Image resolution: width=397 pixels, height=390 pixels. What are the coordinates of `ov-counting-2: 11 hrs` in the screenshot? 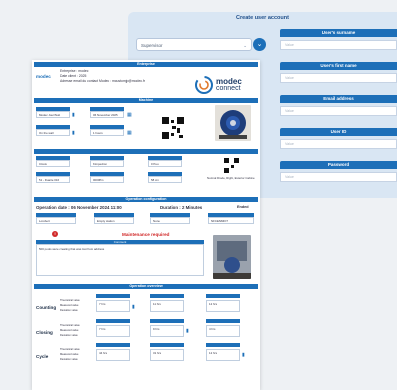 It's located at (167, 306).